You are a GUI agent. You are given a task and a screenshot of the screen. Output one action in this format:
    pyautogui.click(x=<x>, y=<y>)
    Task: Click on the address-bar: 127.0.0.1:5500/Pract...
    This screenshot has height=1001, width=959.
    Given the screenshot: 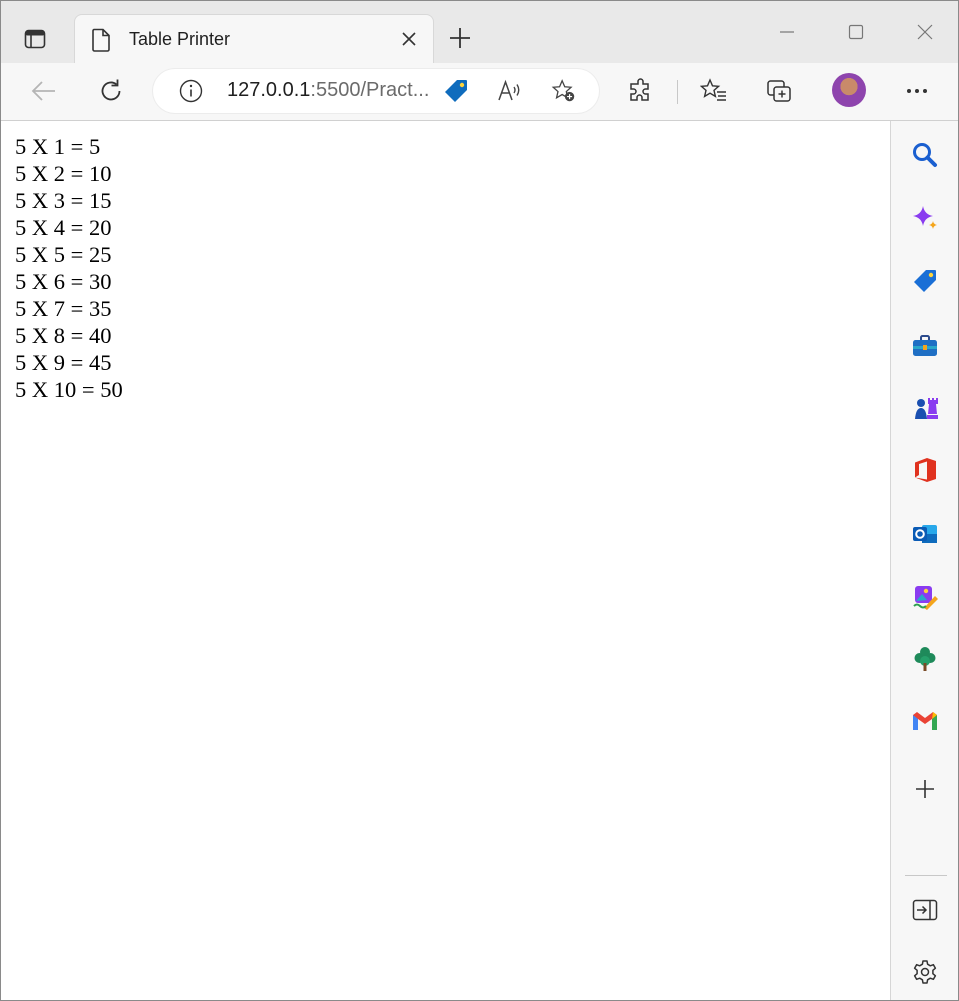 What is the action you would take?
    pyautogui.click(x=376, y=91)
    